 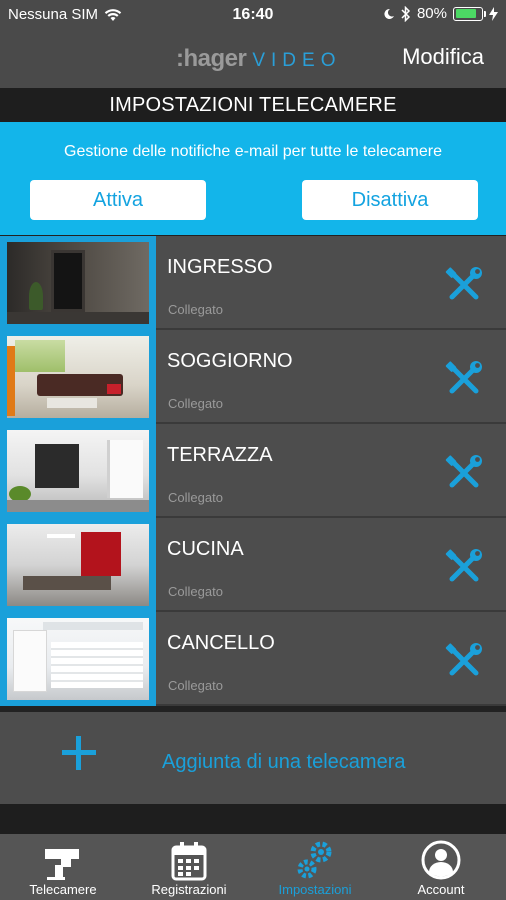 I want to click on charging-icon, so click(x=493, y=13).